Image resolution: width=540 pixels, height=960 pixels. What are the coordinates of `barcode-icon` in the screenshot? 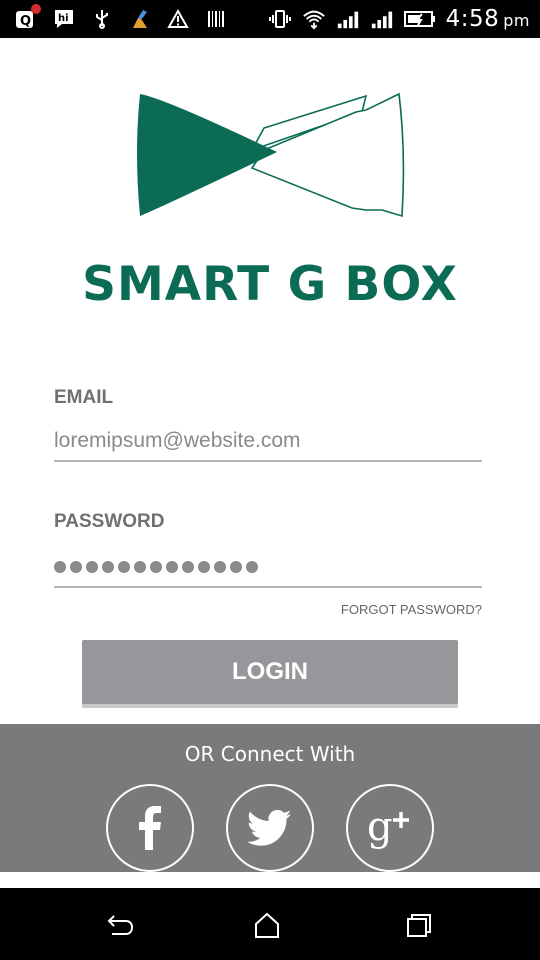 It's located at (216, 19).